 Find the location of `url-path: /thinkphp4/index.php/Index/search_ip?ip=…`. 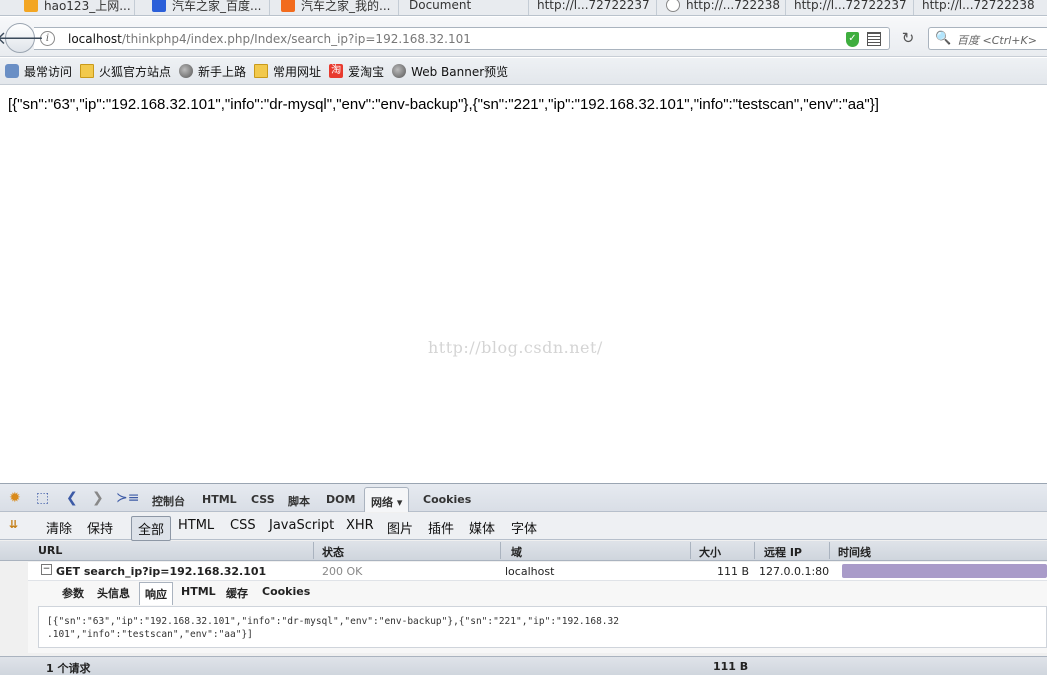

url-path: /thinkphp4/index.php/Index/search_ip?ip=… is located at coordinates (296, 39).